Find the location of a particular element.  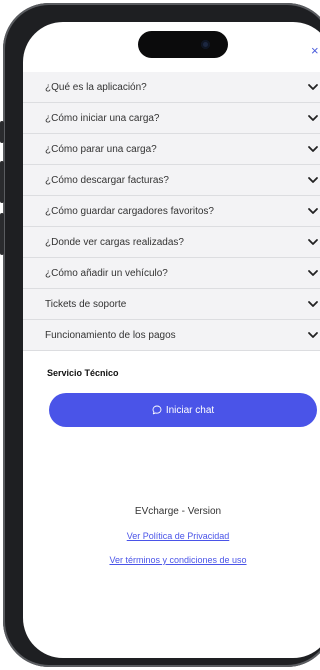

side-button-mute is located at coordinates (2, 132).